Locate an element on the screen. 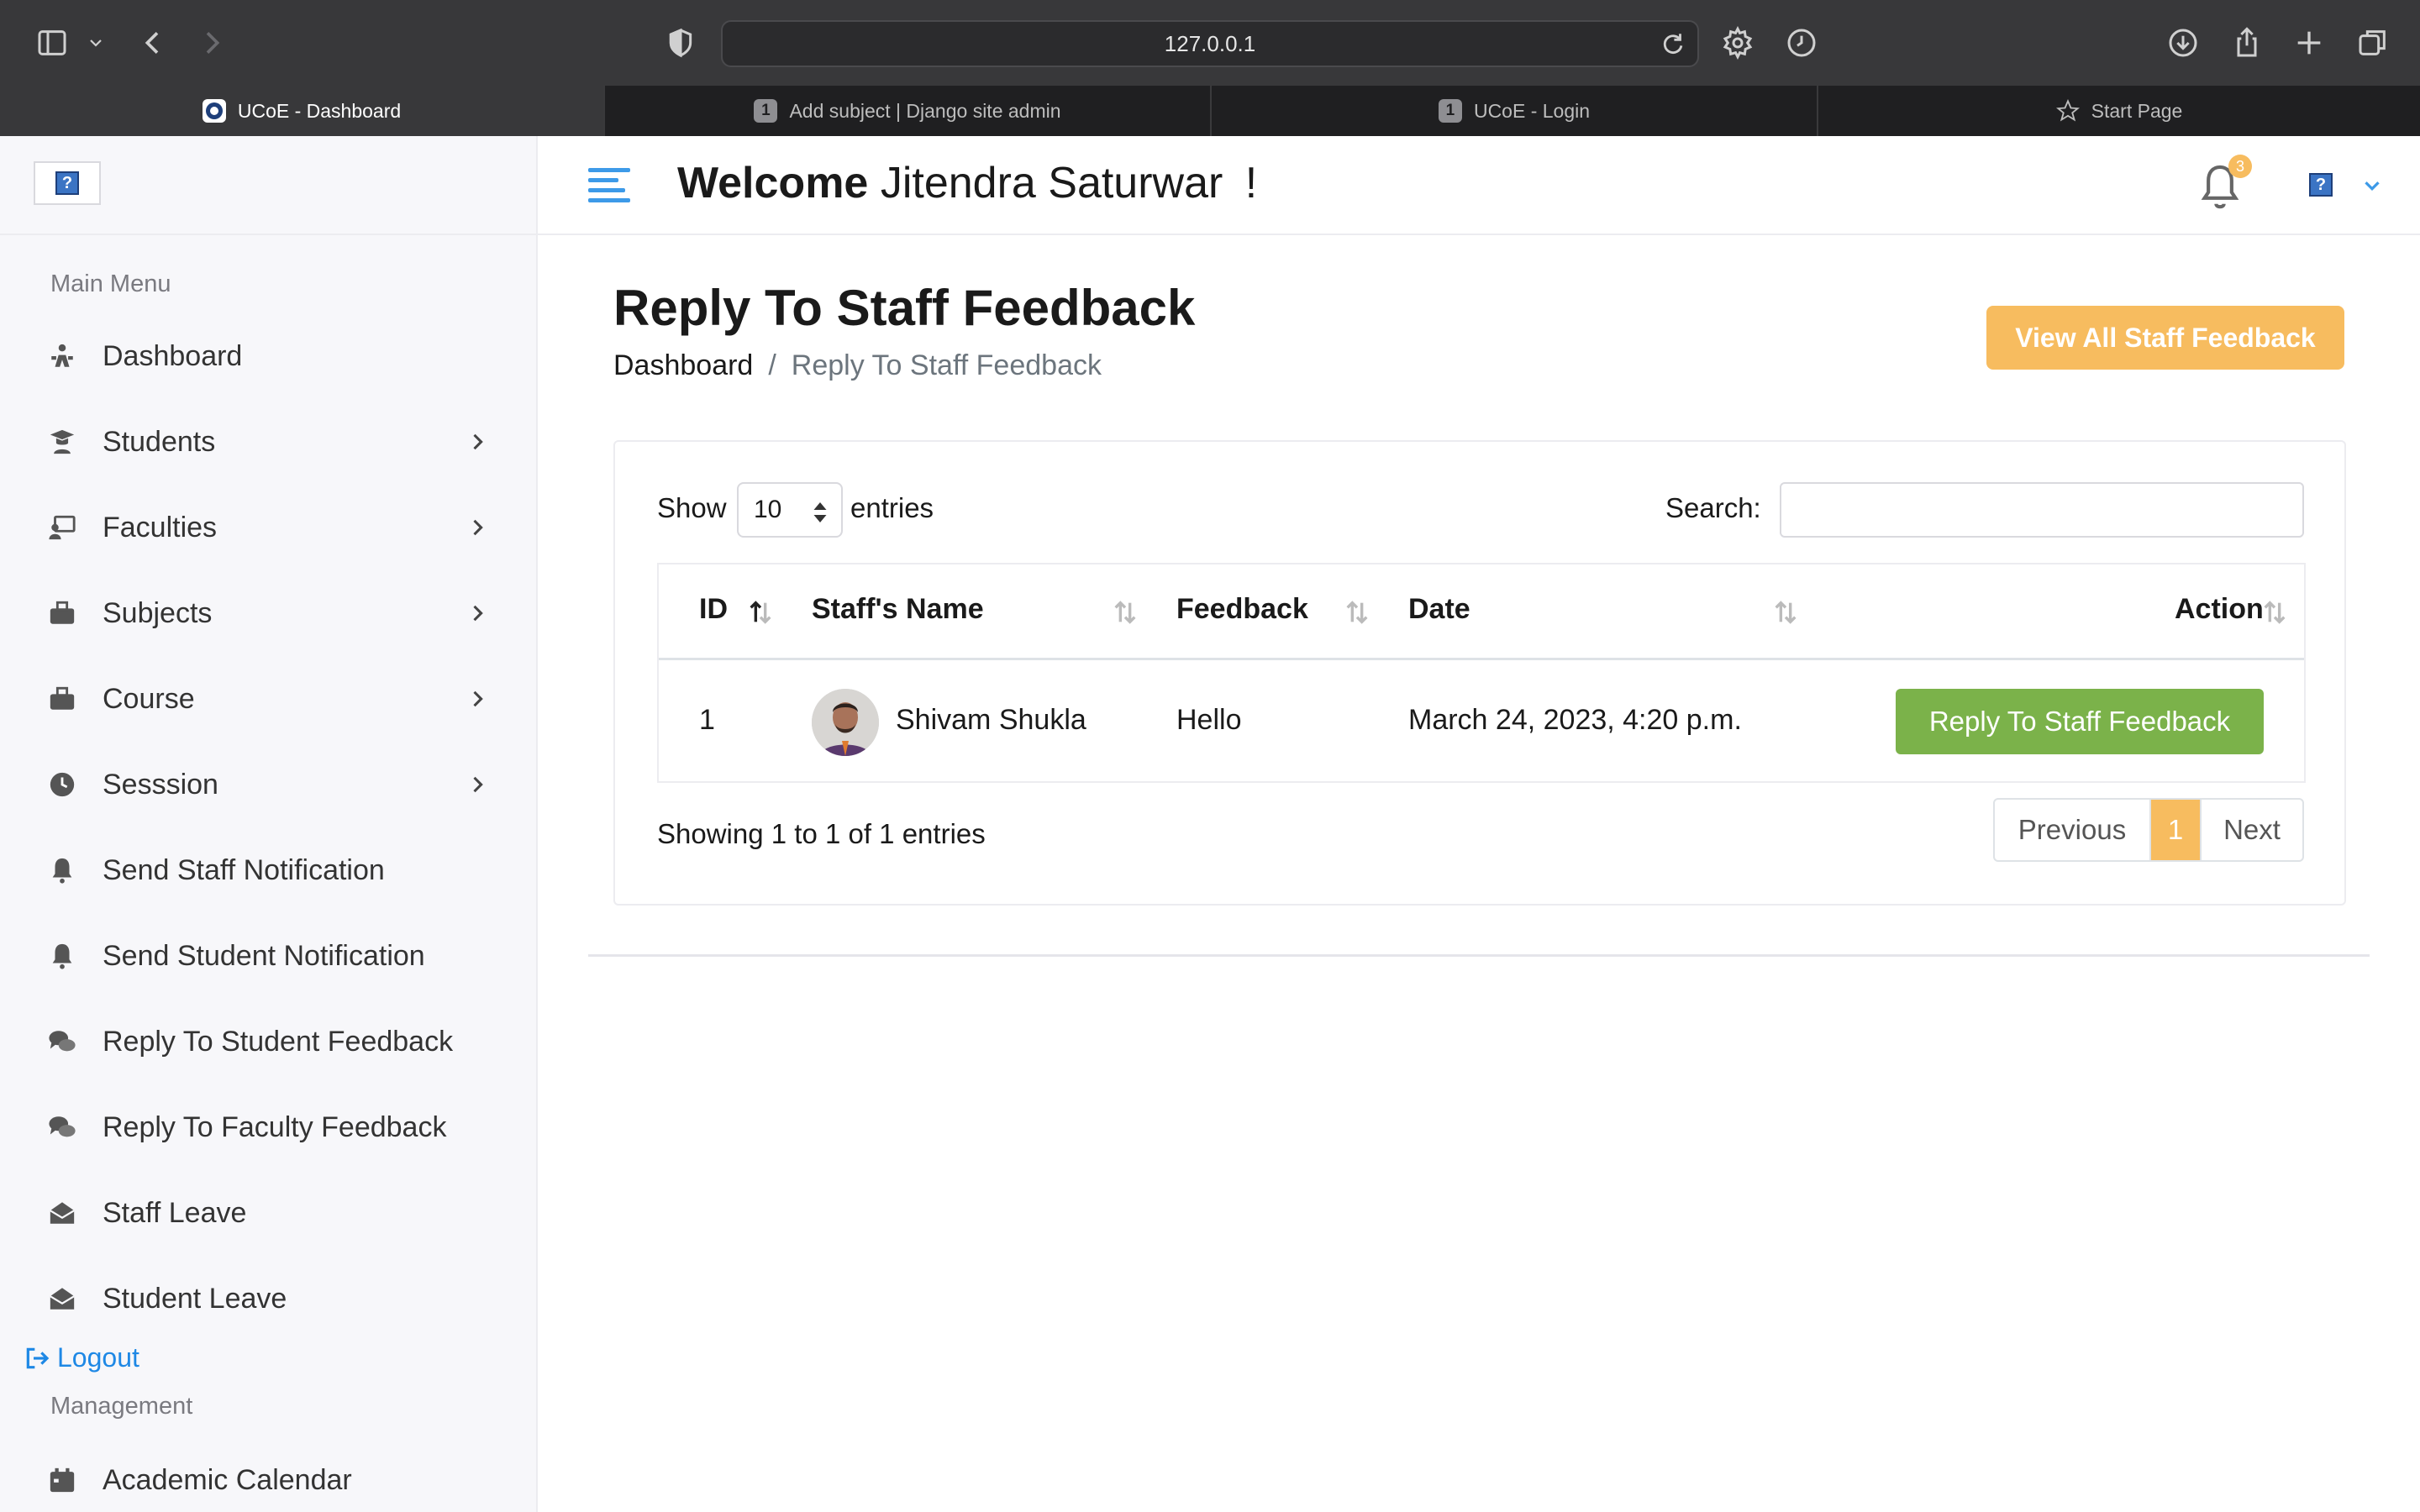  breadcrumb: Dashboard / Reply To Staff Feedback is located at coordinates (857, 365).